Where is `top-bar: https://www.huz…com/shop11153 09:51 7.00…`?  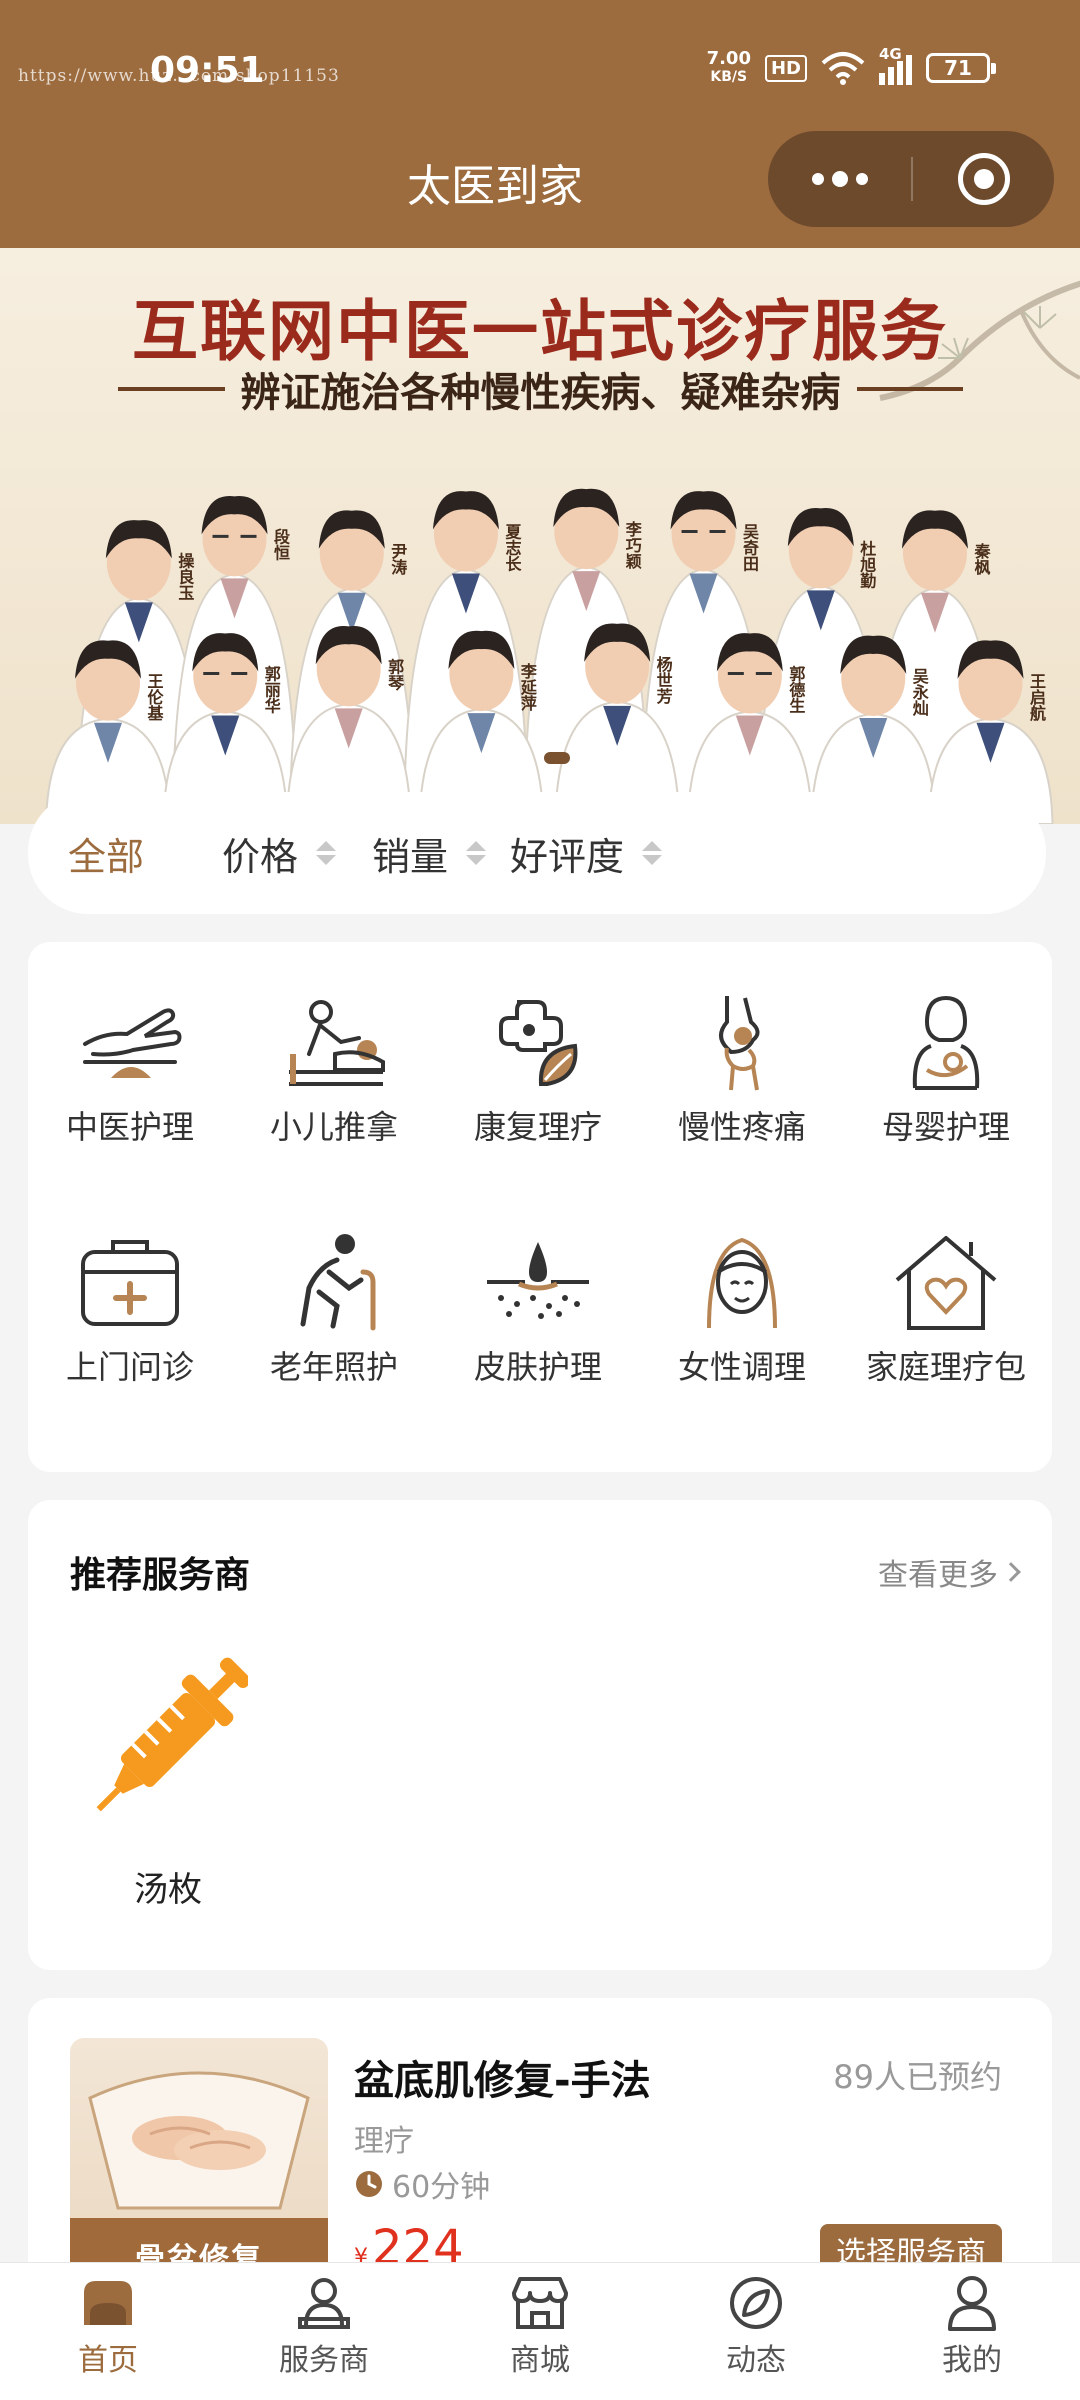 top-bar: https://www.huz…com/shop11153 09:51 7.00… is located at coordinates (540, 124).